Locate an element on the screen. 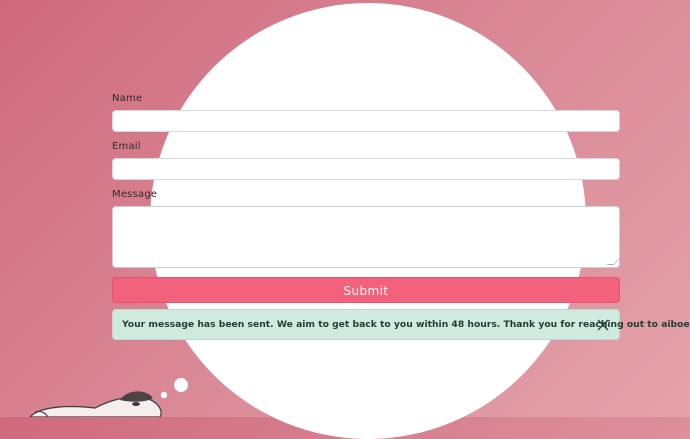 The width and height of the screenshot is (690, 439). name-label: Name is located at coordinates (127, 98).